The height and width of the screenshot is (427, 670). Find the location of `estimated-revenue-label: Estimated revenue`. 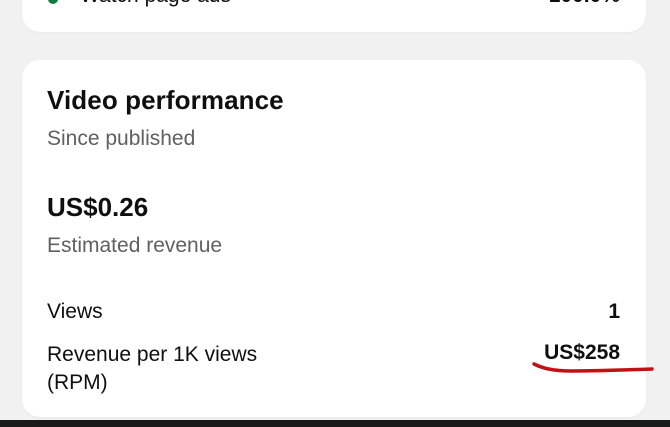

estimated-revenue-label: Estimated revenue is located at coordinates (135, 245).